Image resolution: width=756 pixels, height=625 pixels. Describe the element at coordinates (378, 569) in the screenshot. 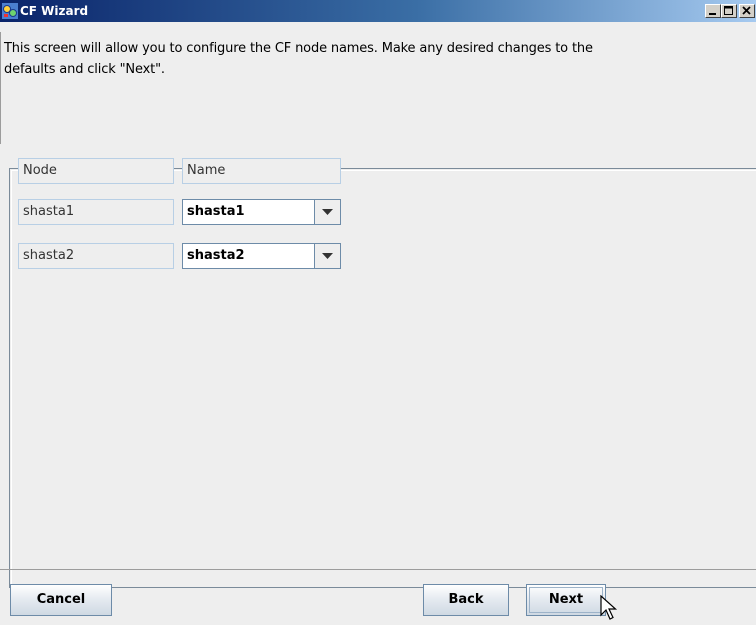

I see `footer-separator` at that location.